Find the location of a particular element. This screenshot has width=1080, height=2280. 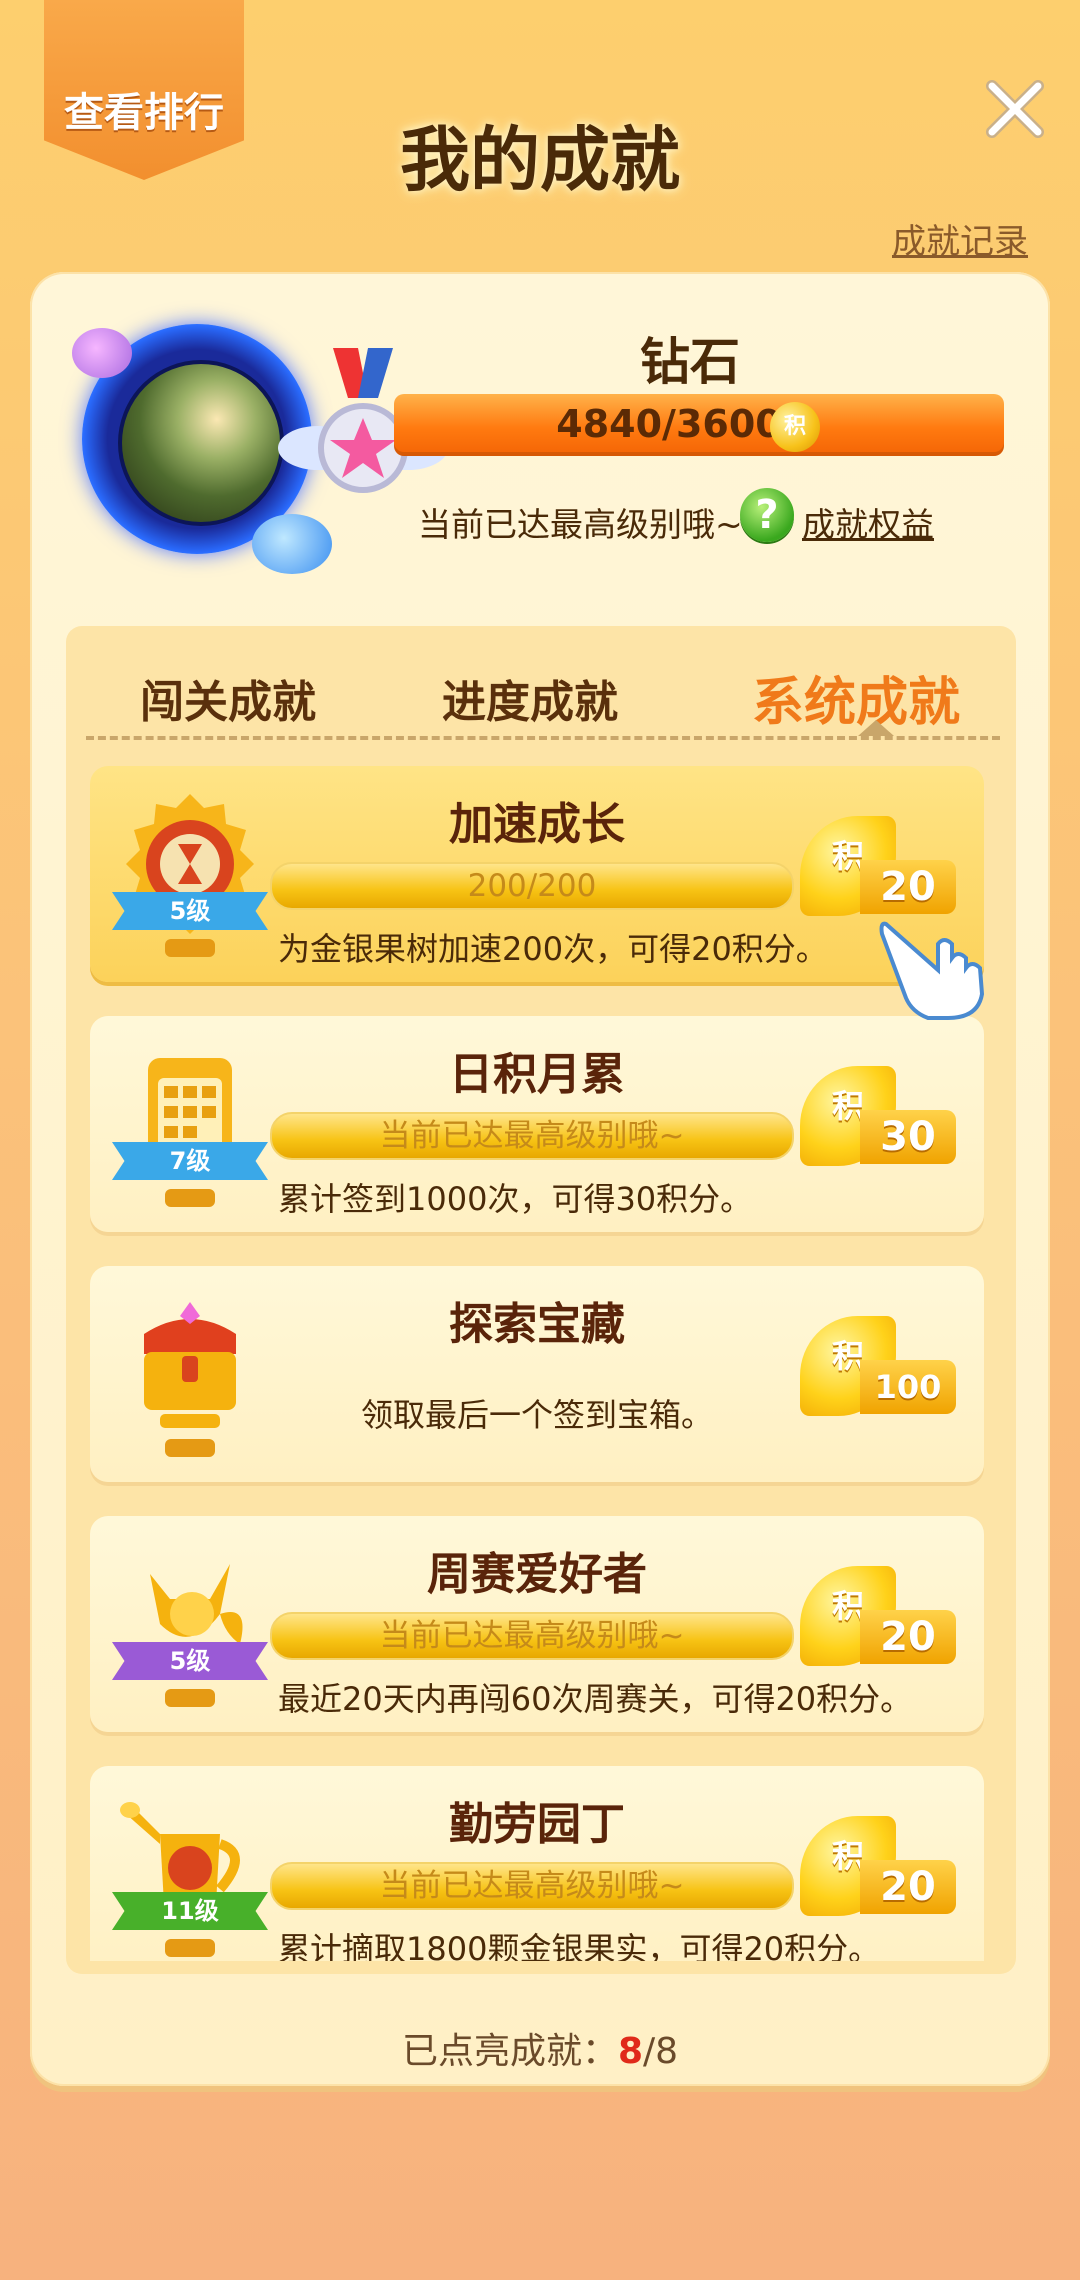

lit-count: 8 is located at coordinates (630, 2051).